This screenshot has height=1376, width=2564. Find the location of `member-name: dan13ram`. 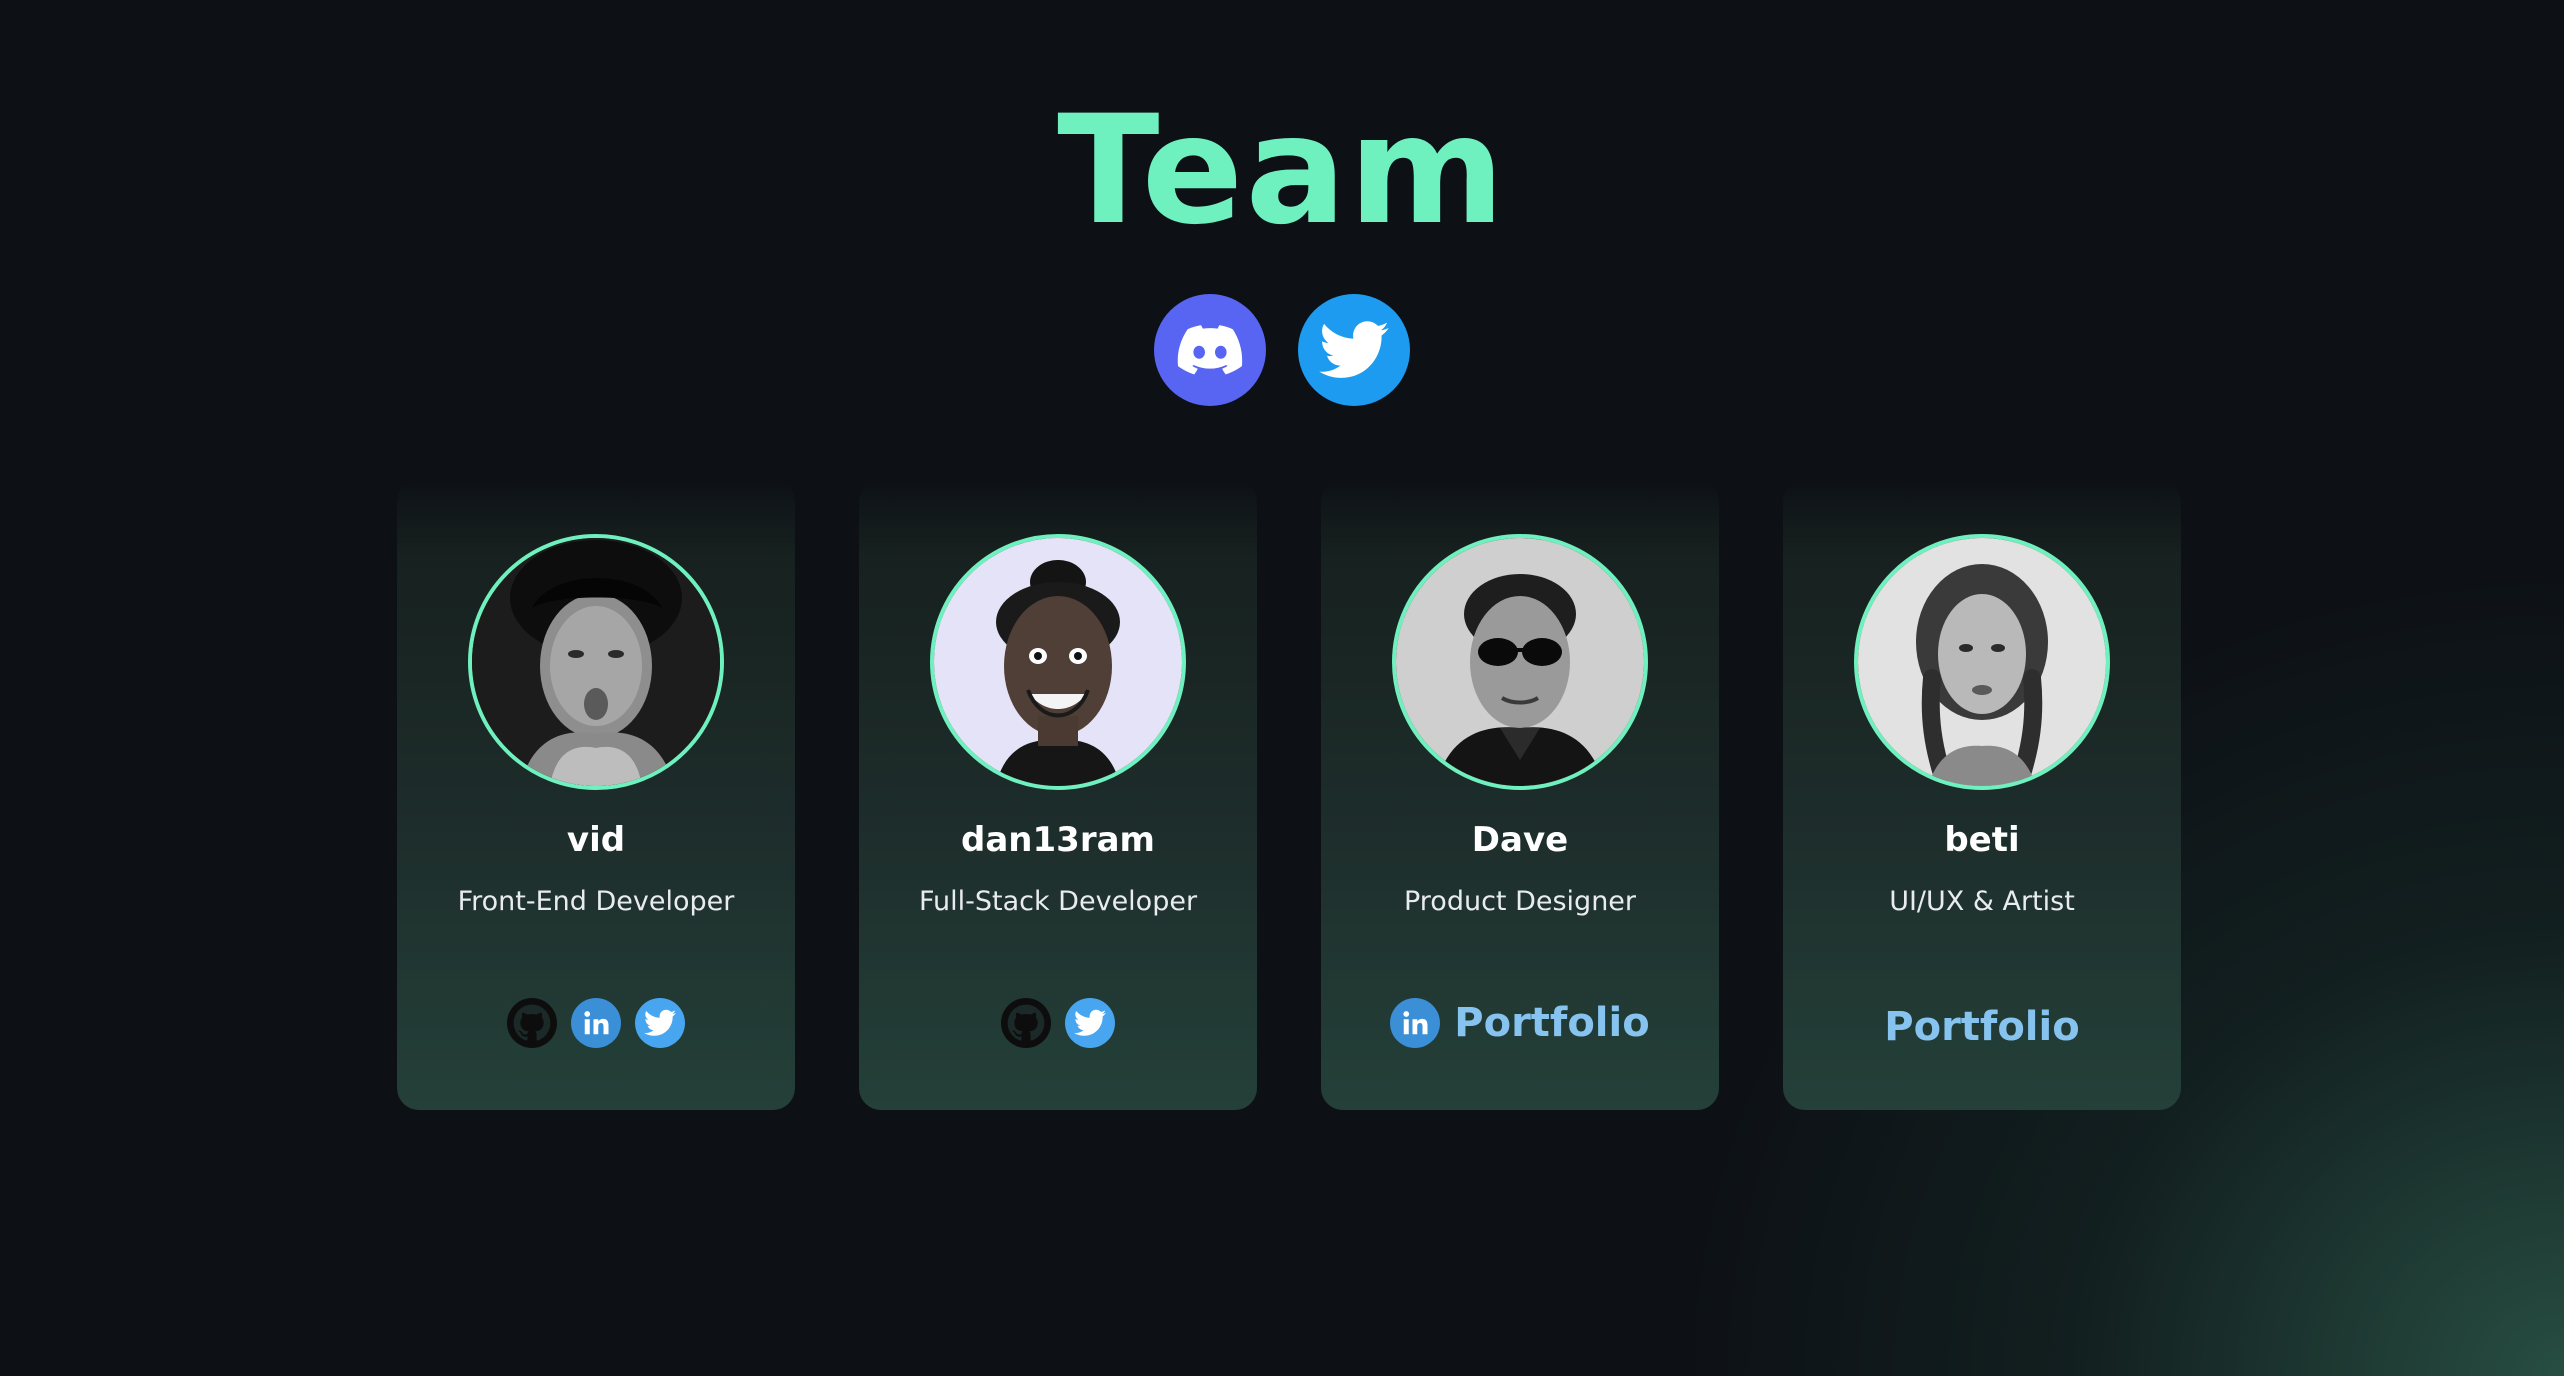

member-name: dan13ram is located at coordinates (1058, 840).